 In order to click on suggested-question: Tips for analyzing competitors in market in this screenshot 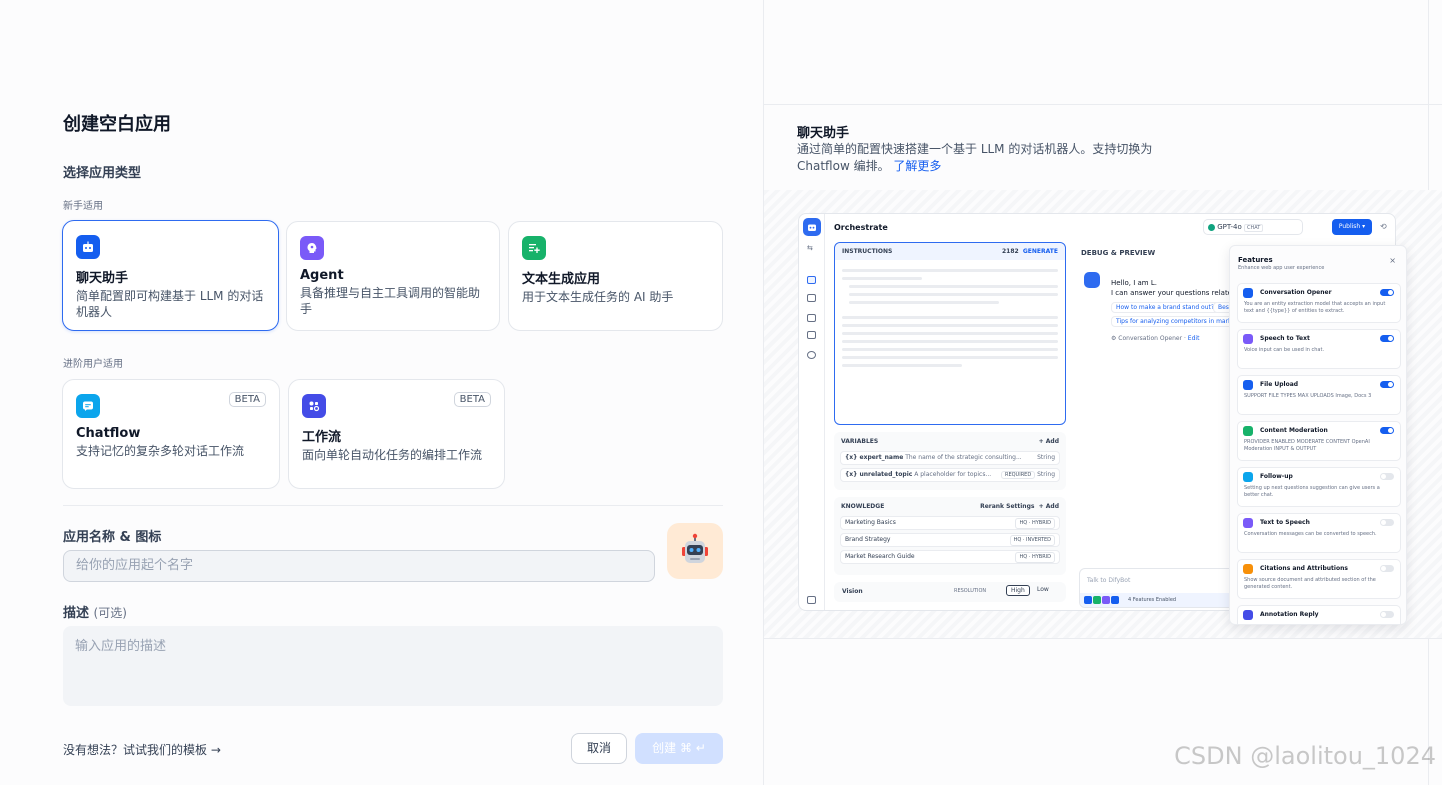, I will do `click(1177, 321)`.